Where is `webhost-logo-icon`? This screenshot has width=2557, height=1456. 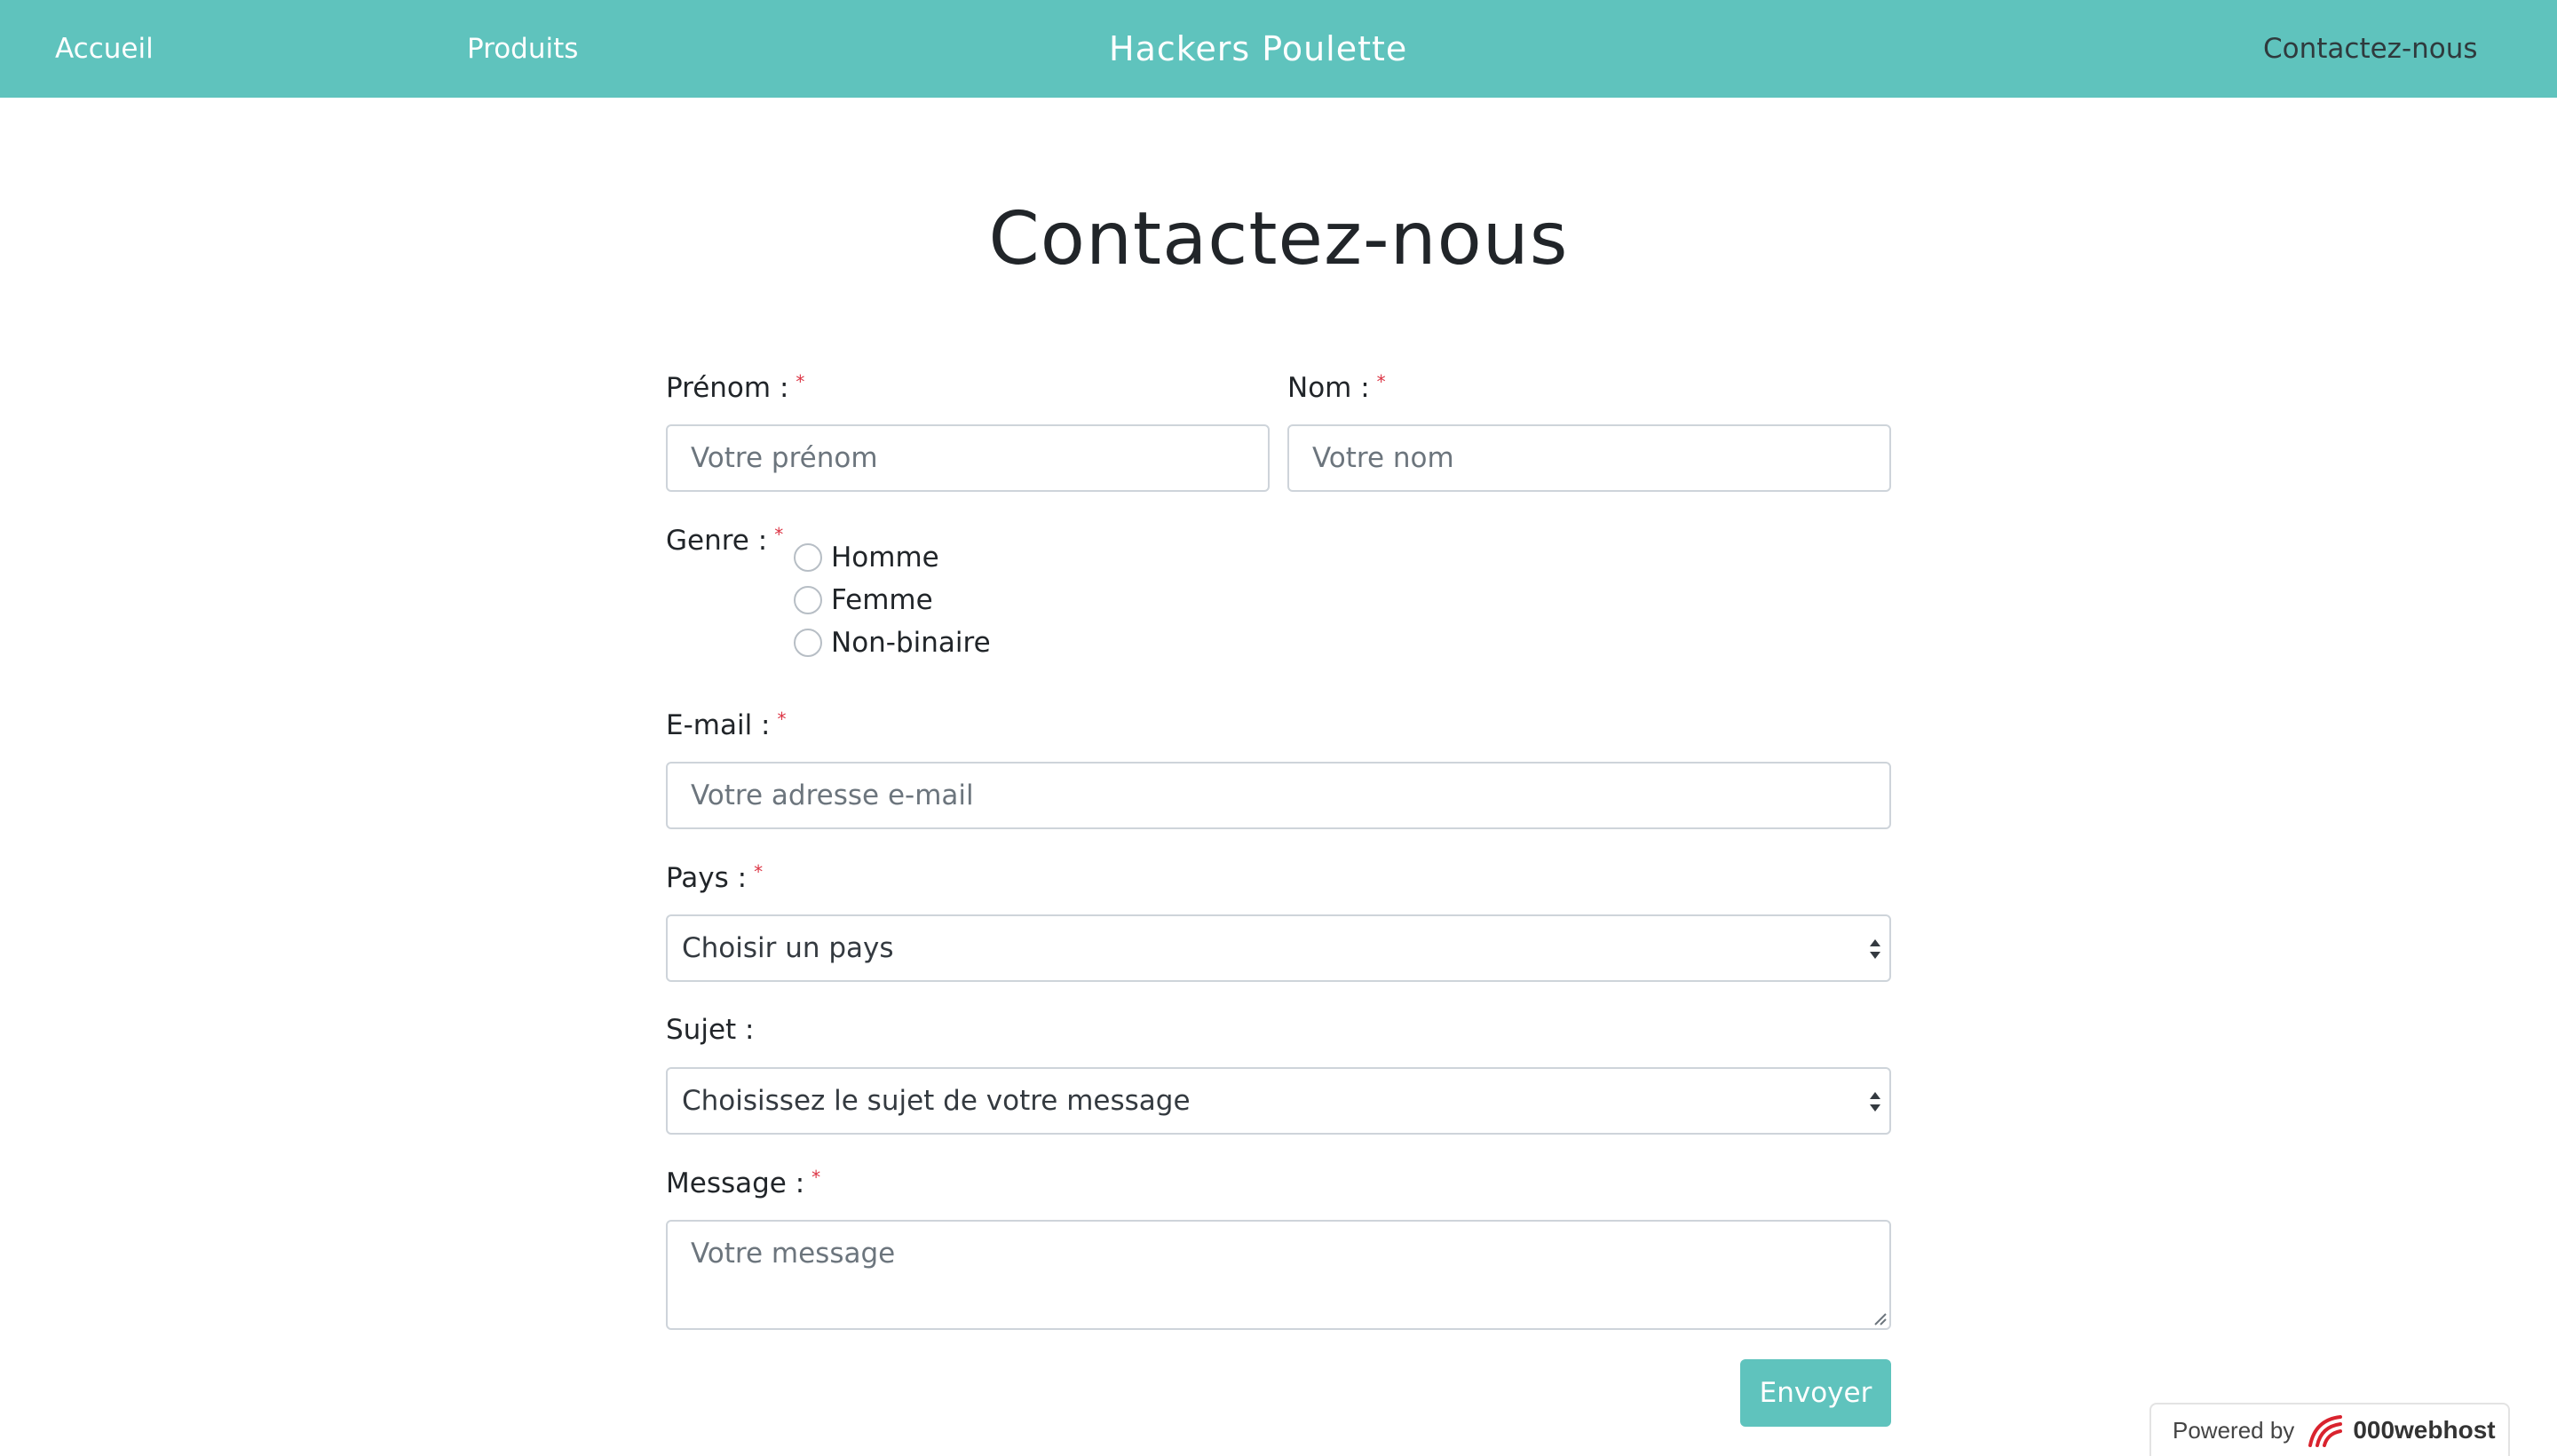 webhost-logo-icon is located at coordinates (2325, 1431).